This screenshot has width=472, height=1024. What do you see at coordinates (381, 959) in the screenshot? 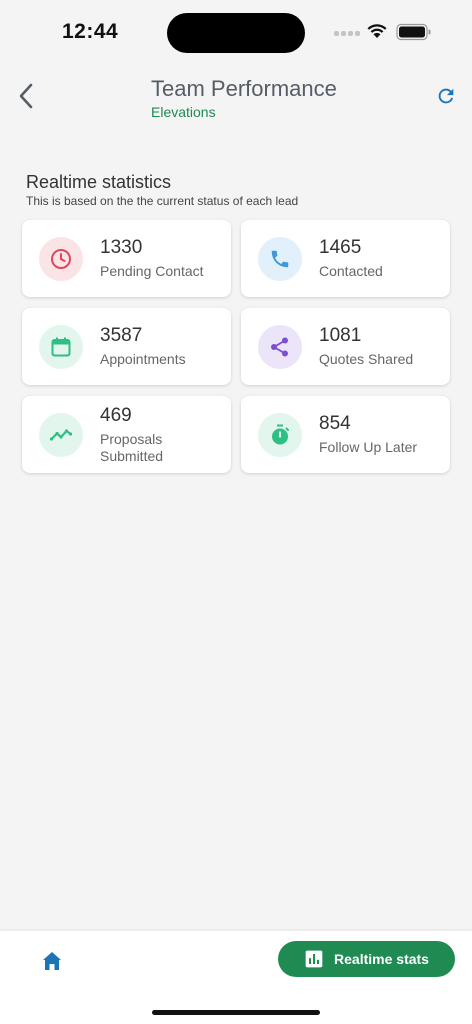
I see `realtime-stats-label: Realtime stats` at bounding box center [381, 959].